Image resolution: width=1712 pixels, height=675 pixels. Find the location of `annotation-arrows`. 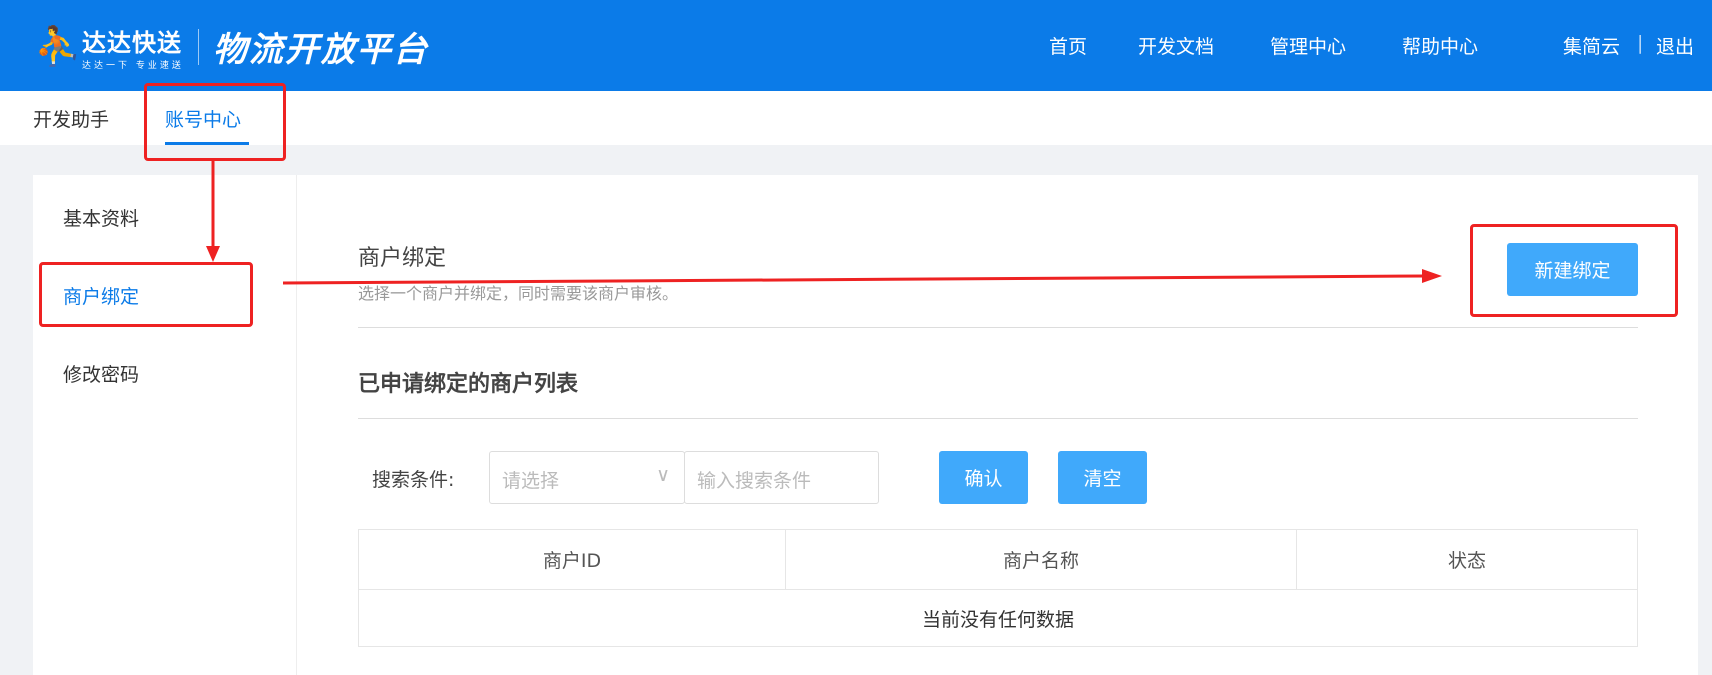

annotation-arrows is located at coordinates (824, 223).